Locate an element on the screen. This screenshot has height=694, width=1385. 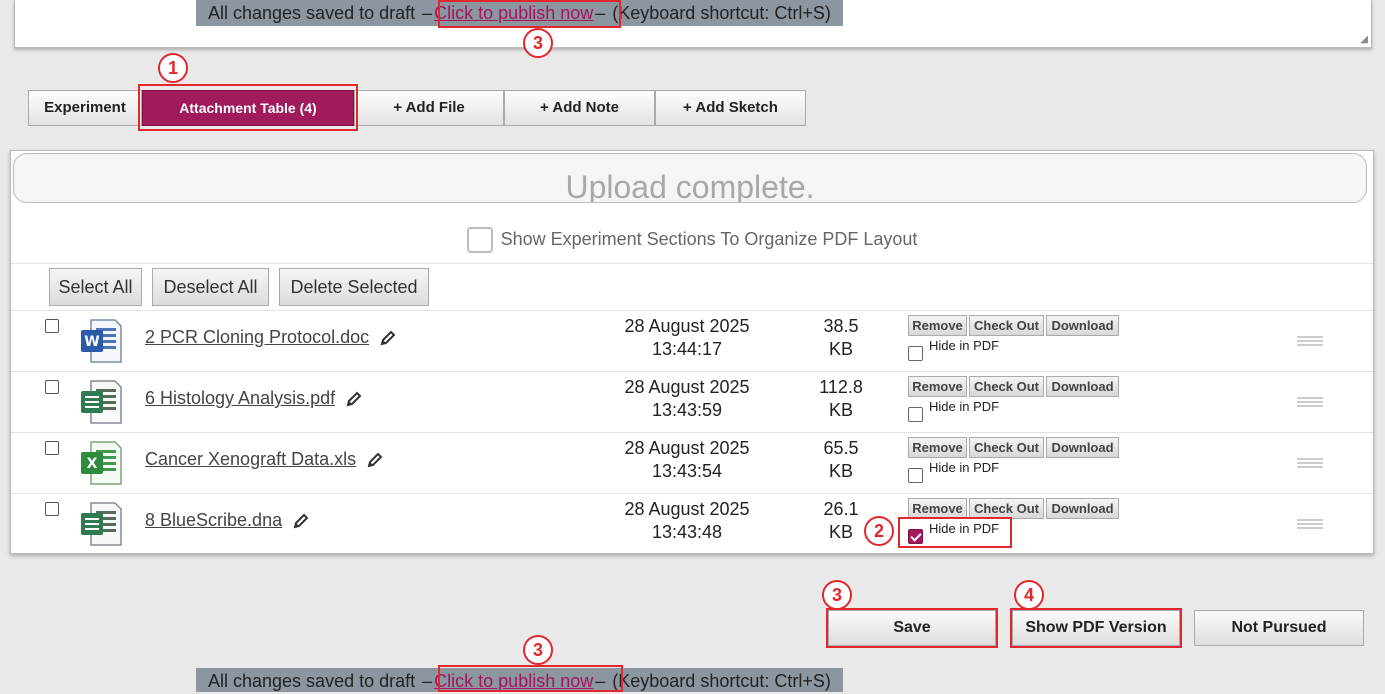
file-size: 65.5 KB is located at coordinates (841, 459).